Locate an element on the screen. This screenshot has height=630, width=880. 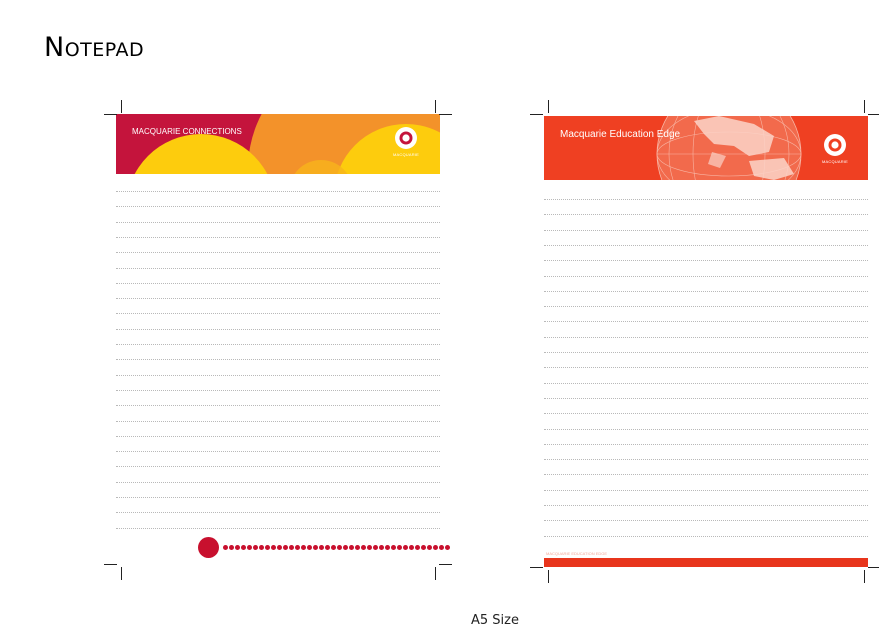
left-footer-big-dot is located at coordinates (208, 547).